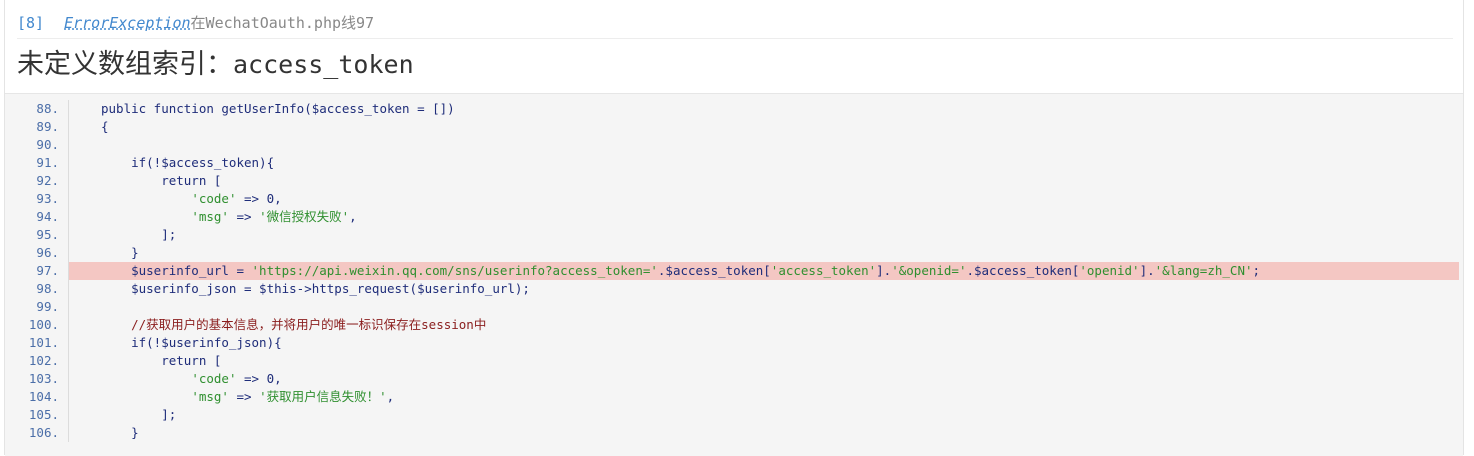 The image size is (1474, 456). I want to click on line-number: 102., so click(43, 360).